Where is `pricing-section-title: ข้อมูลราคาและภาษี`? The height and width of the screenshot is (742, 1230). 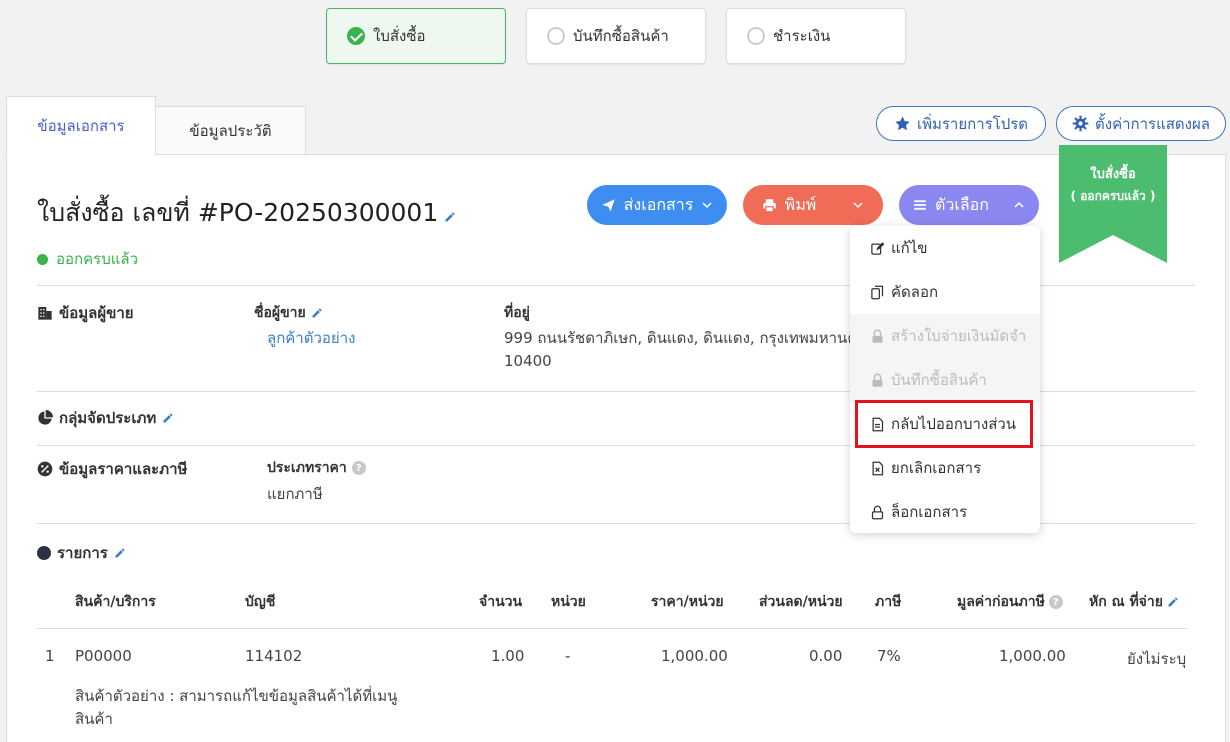 pricing-section-title: ข้อมูลราคาและภาษี is located at coordinates (112, 469).